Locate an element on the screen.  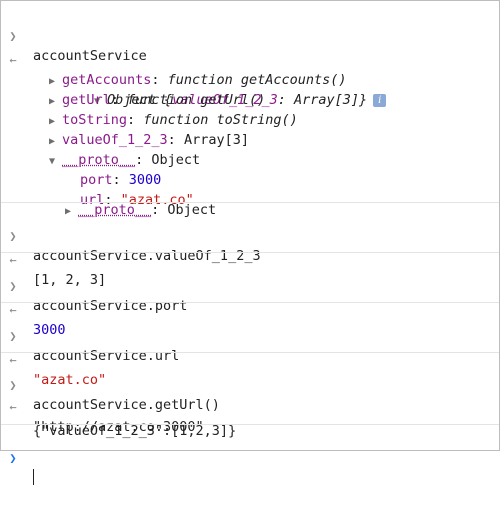
console-output-line: ← 3000 is located at coordinates (250, 309).